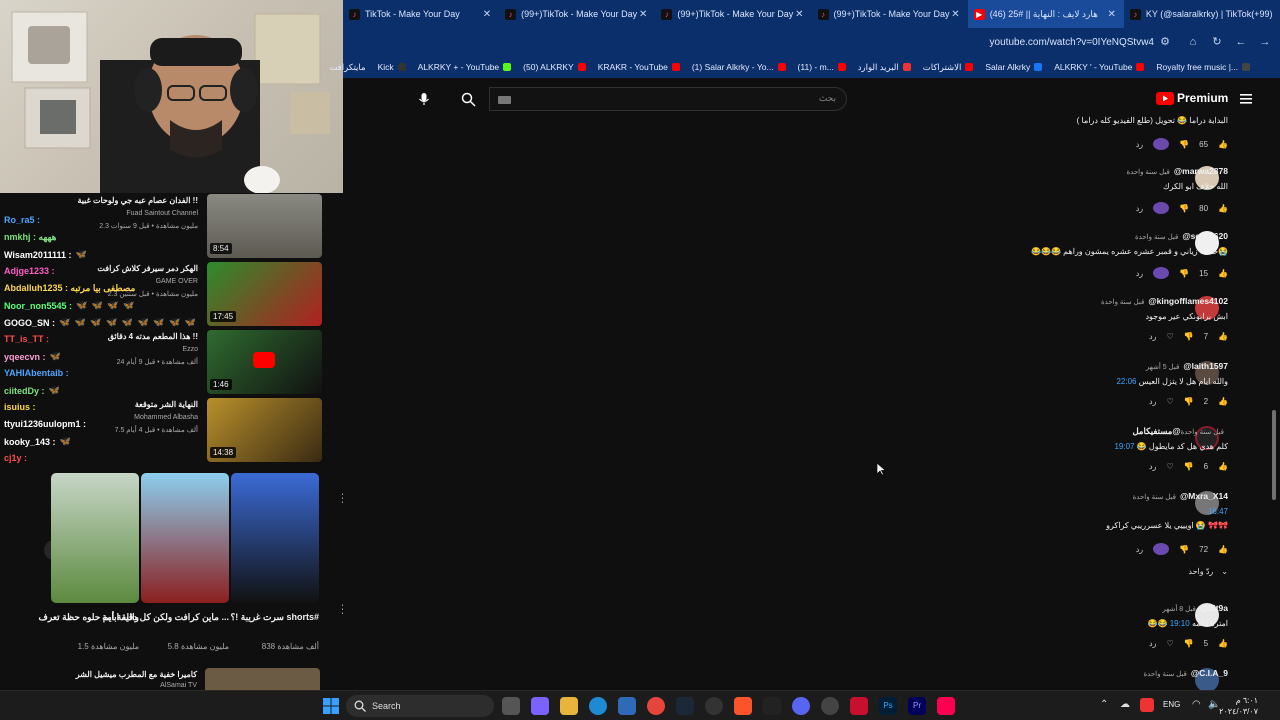 This screenshot has width=1280, height=720. What do you see at coordinates (262, 679) in the screenshot?
I see `video-thumbnail` at bounding box center [262, 679].